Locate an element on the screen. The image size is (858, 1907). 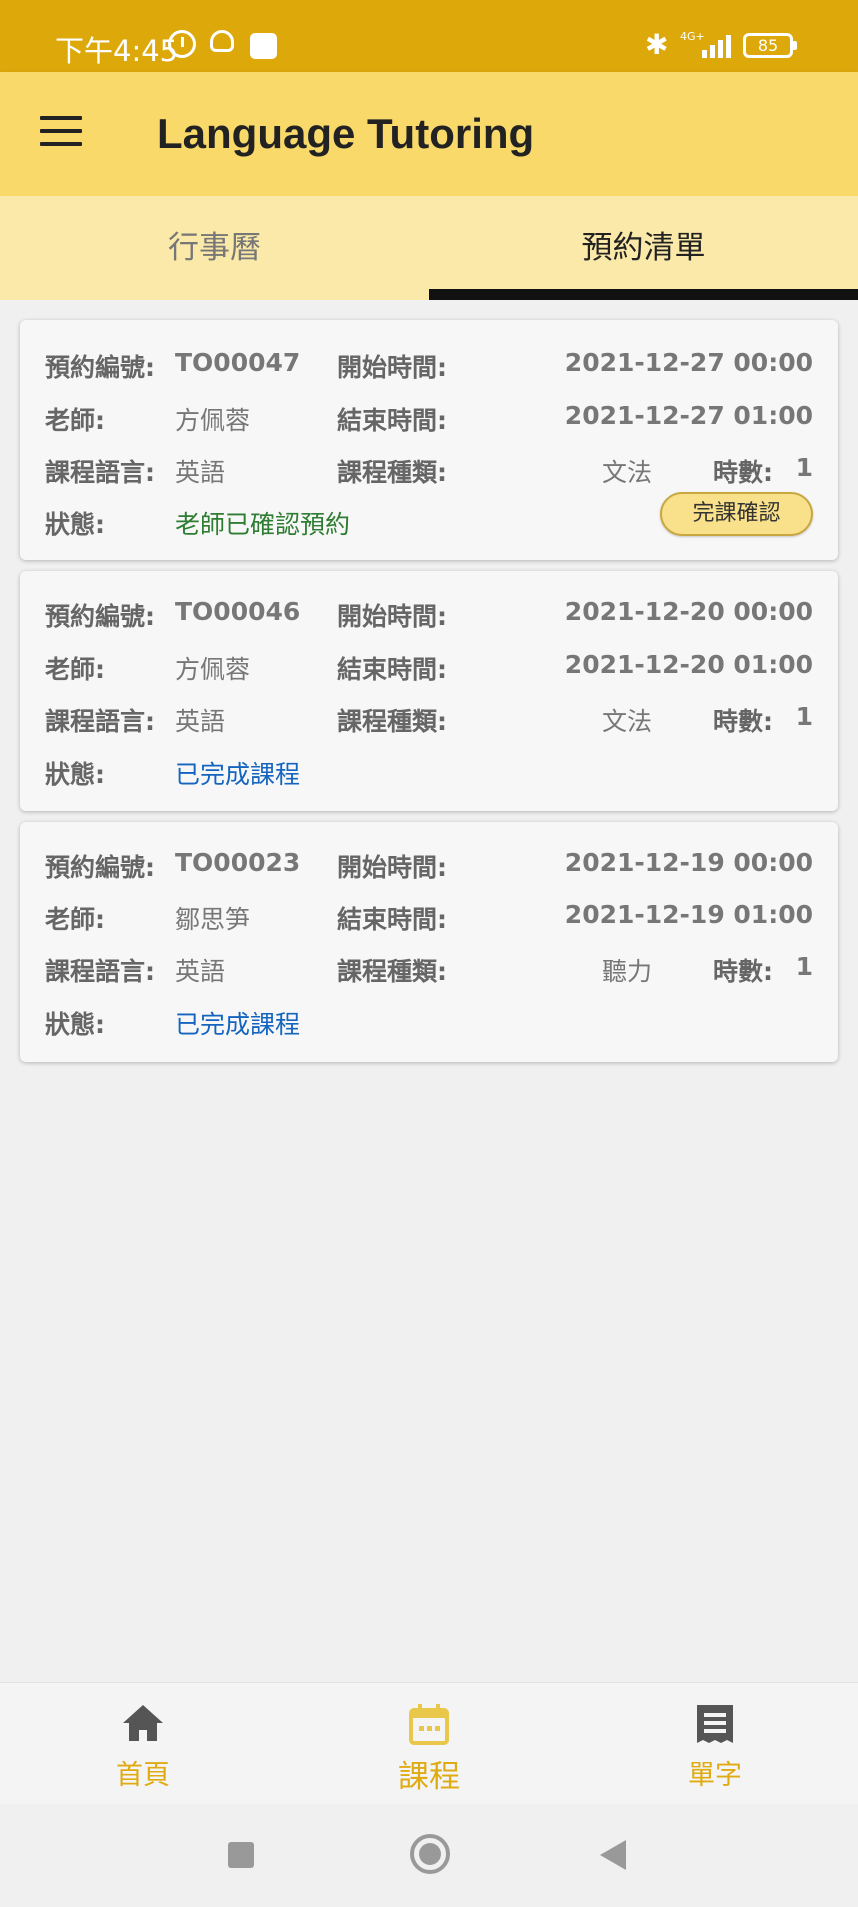
nav-vocabulary: 單字 is located at coordinates (715, 1744).